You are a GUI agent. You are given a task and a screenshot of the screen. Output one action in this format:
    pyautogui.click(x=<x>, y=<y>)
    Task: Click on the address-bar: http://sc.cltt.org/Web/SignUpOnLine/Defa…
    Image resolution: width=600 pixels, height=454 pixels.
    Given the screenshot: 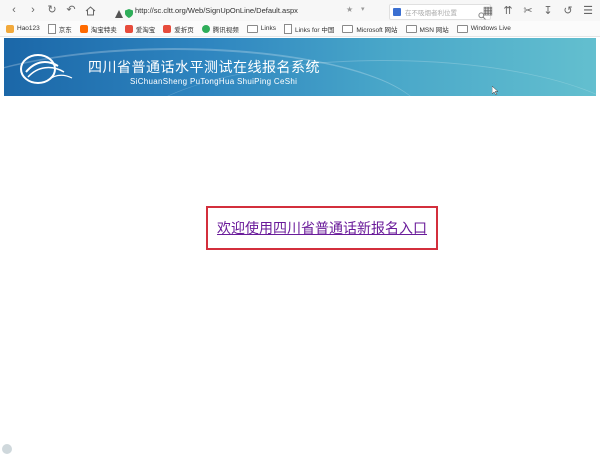 What is the action you would take?
    pyautogui.click(x=245, y=10)
    